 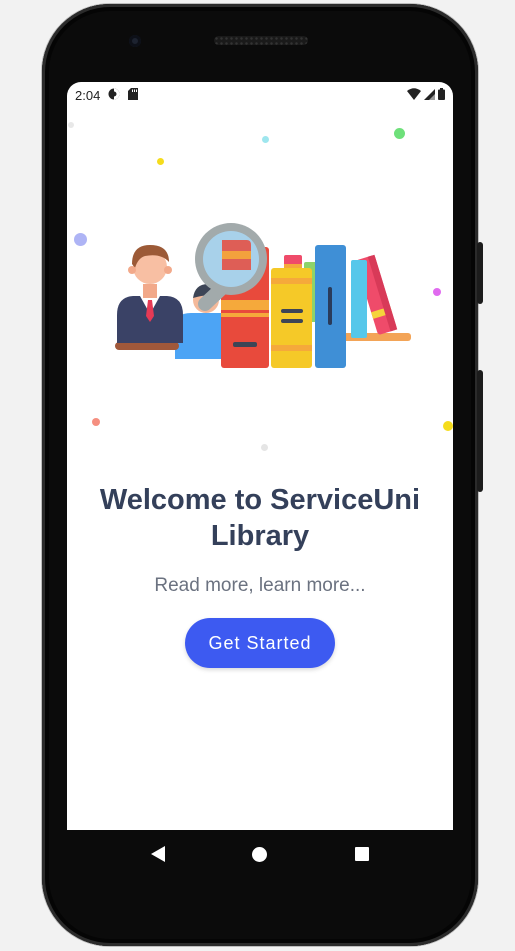 What do you see at coordinates (429, 95) in the screenshot?
I see `cell-signal-icon` at bounding box center [429, 95].